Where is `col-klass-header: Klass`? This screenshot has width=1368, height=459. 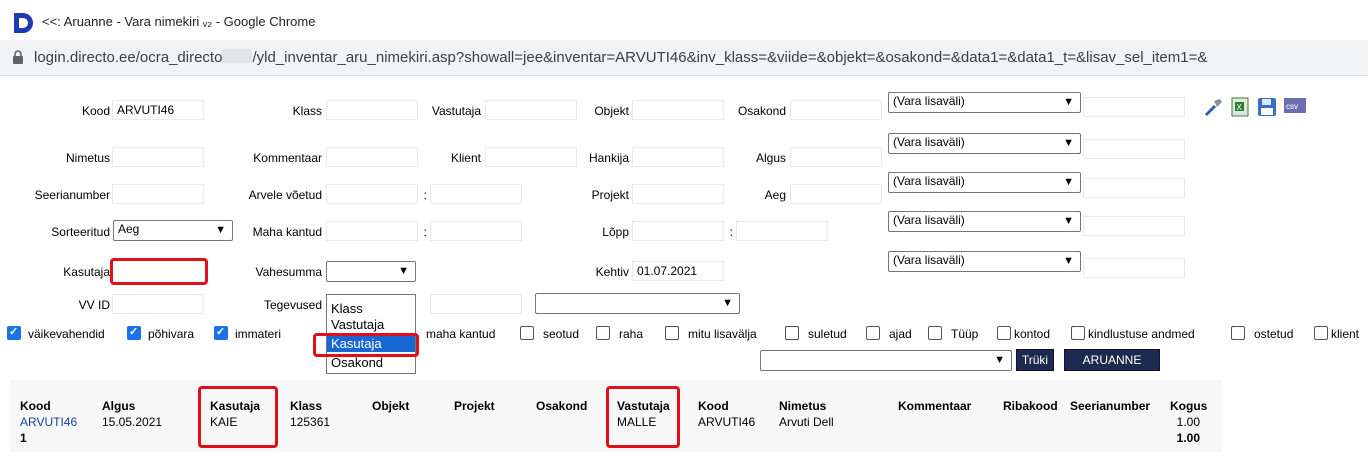 col-klass-header: Klass is located at coordinates (306, 406).